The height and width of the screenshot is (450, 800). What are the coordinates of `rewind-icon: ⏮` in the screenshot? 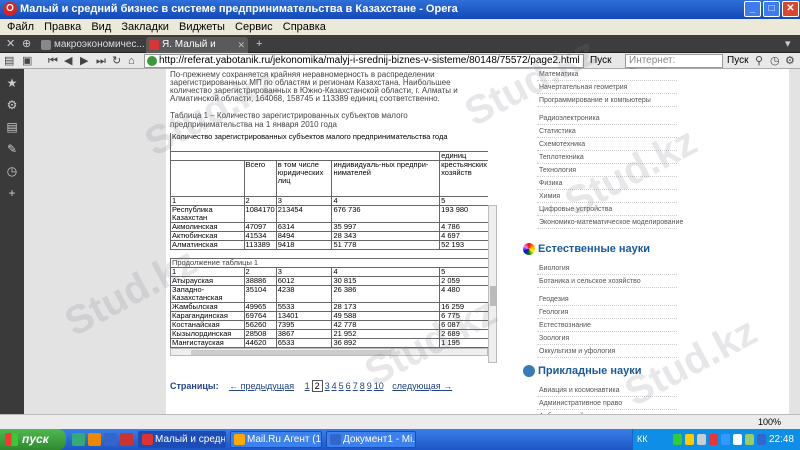 It's located at (53, 61).